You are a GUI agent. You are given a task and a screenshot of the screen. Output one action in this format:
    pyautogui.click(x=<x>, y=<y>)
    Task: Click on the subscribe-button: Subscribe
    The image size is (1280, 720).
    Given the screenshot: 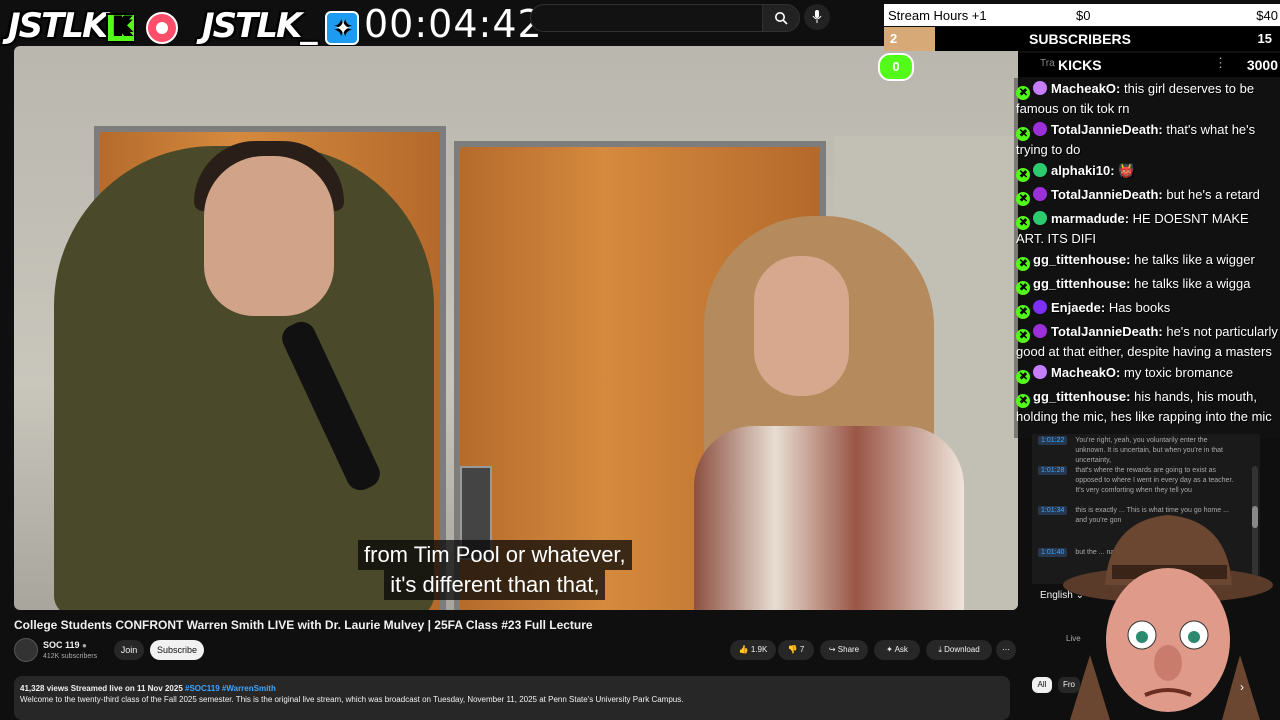 What is the action you would take?
    pyautogui.click(x=177, y=650)
    